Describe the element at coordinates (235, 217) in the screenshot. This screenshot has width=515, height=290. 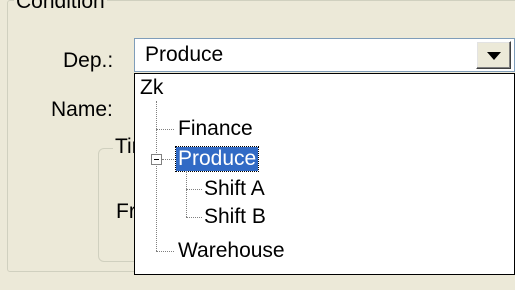
I see `tree-item-shift-b: Shift B` at that location.